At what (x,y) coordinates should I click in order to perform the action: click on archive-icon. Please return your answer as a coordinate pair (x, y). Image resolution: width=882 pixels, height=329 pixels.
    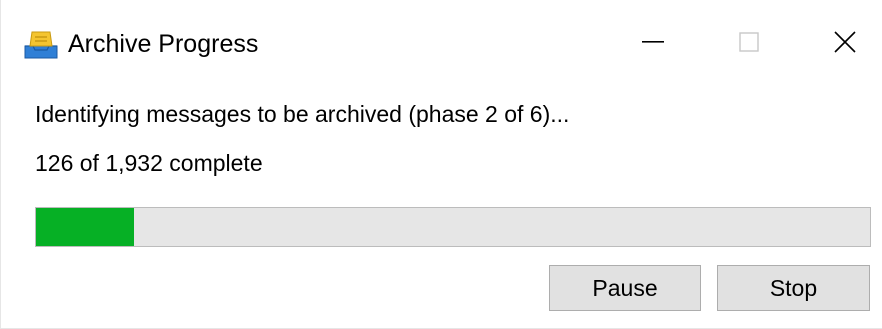
    Looking at the image, I should click on (41, 44).